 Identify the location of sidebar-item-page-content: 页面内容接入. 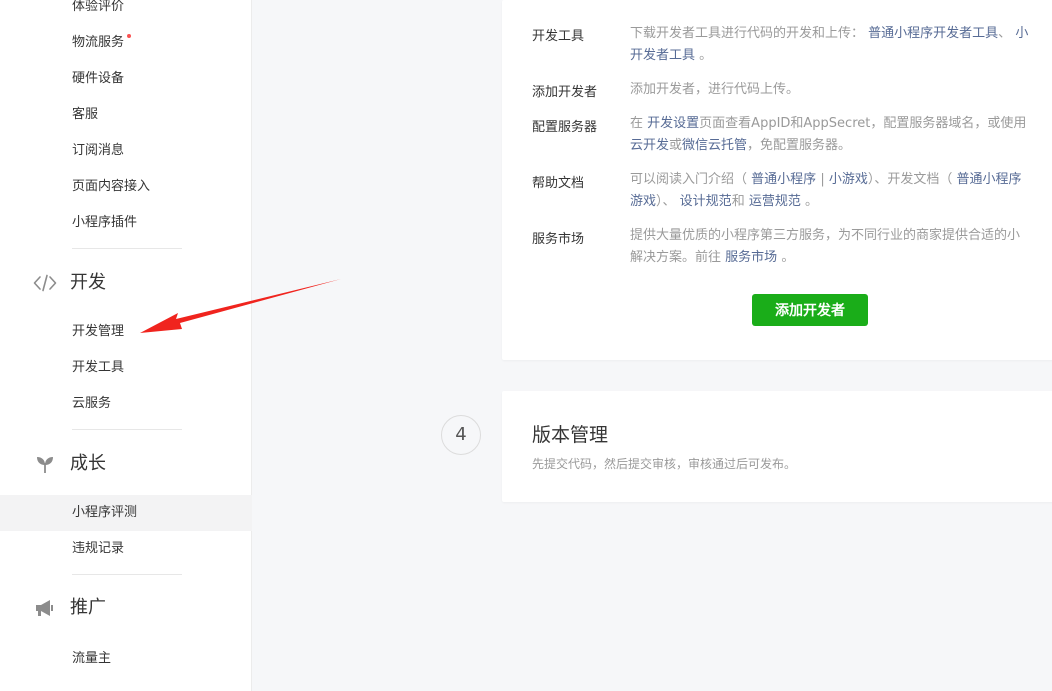
(126, 187).